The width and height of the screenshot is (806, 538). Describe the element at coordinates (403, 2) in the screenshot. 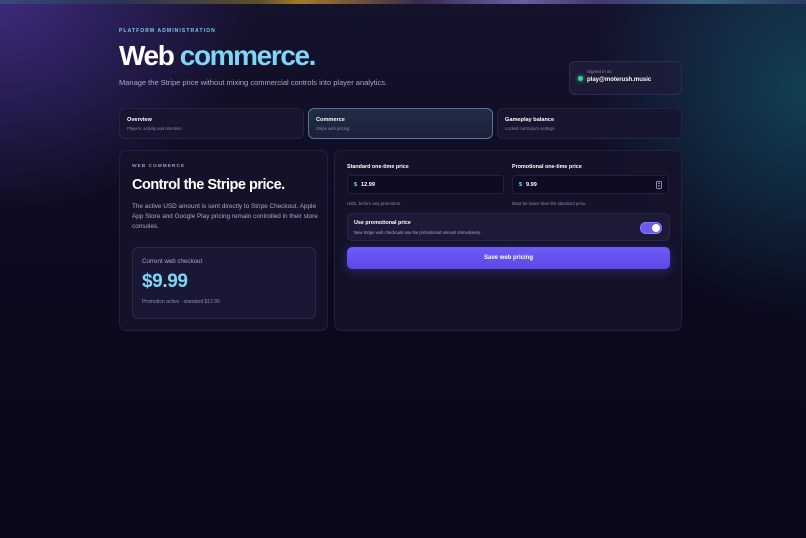

I see `top-banner-strip` at that location.